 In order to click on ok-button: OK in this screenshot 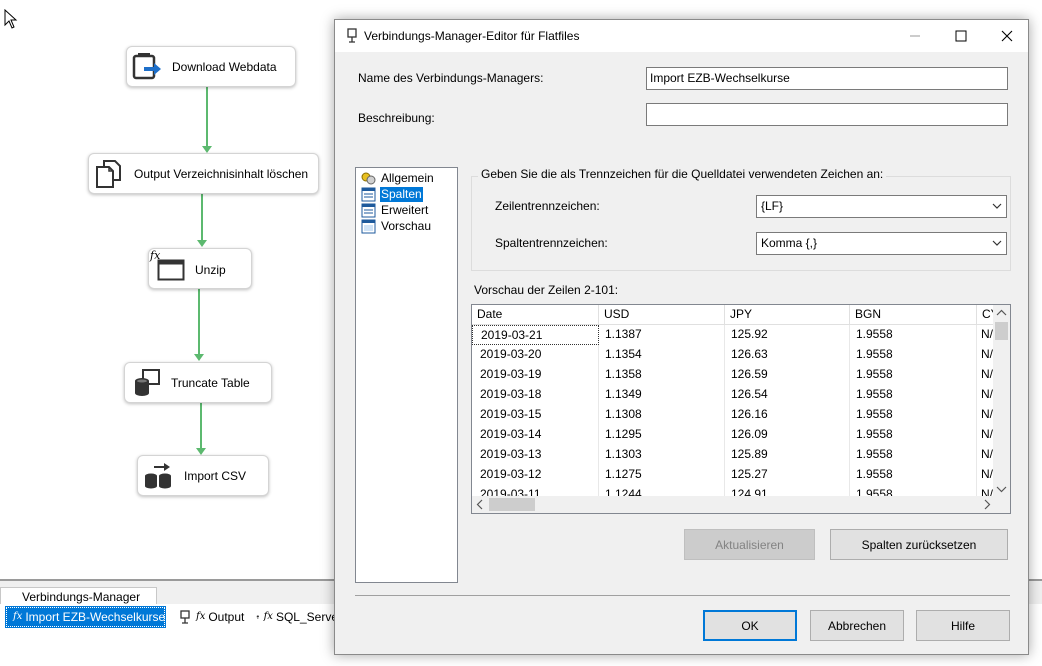, I will do `click(750, 625)`.